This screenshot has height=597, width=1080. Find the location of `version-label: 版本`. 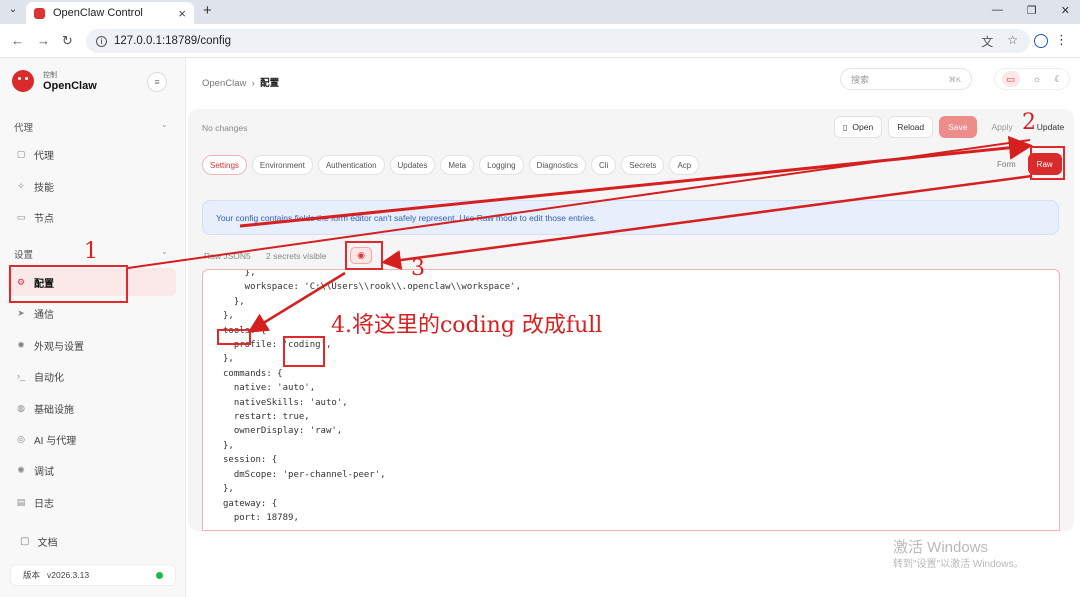

version-label: 版本 is located at coordinates (32, 575).